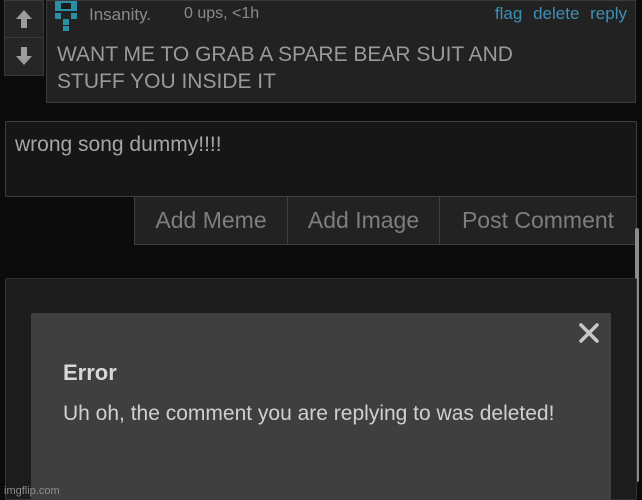  What do you see at coordinates (166, 81) in the screenshot?
I see `comment-text-line2: STUFF YOU INSIDE IT` at bounding box center [166, 81].